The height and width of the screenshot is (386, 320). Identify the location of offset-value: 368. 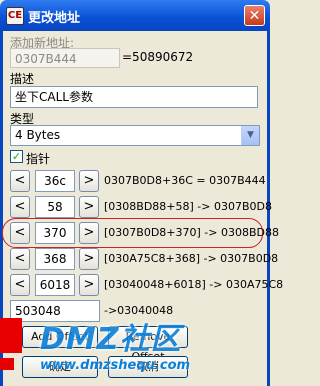
(55, 259).